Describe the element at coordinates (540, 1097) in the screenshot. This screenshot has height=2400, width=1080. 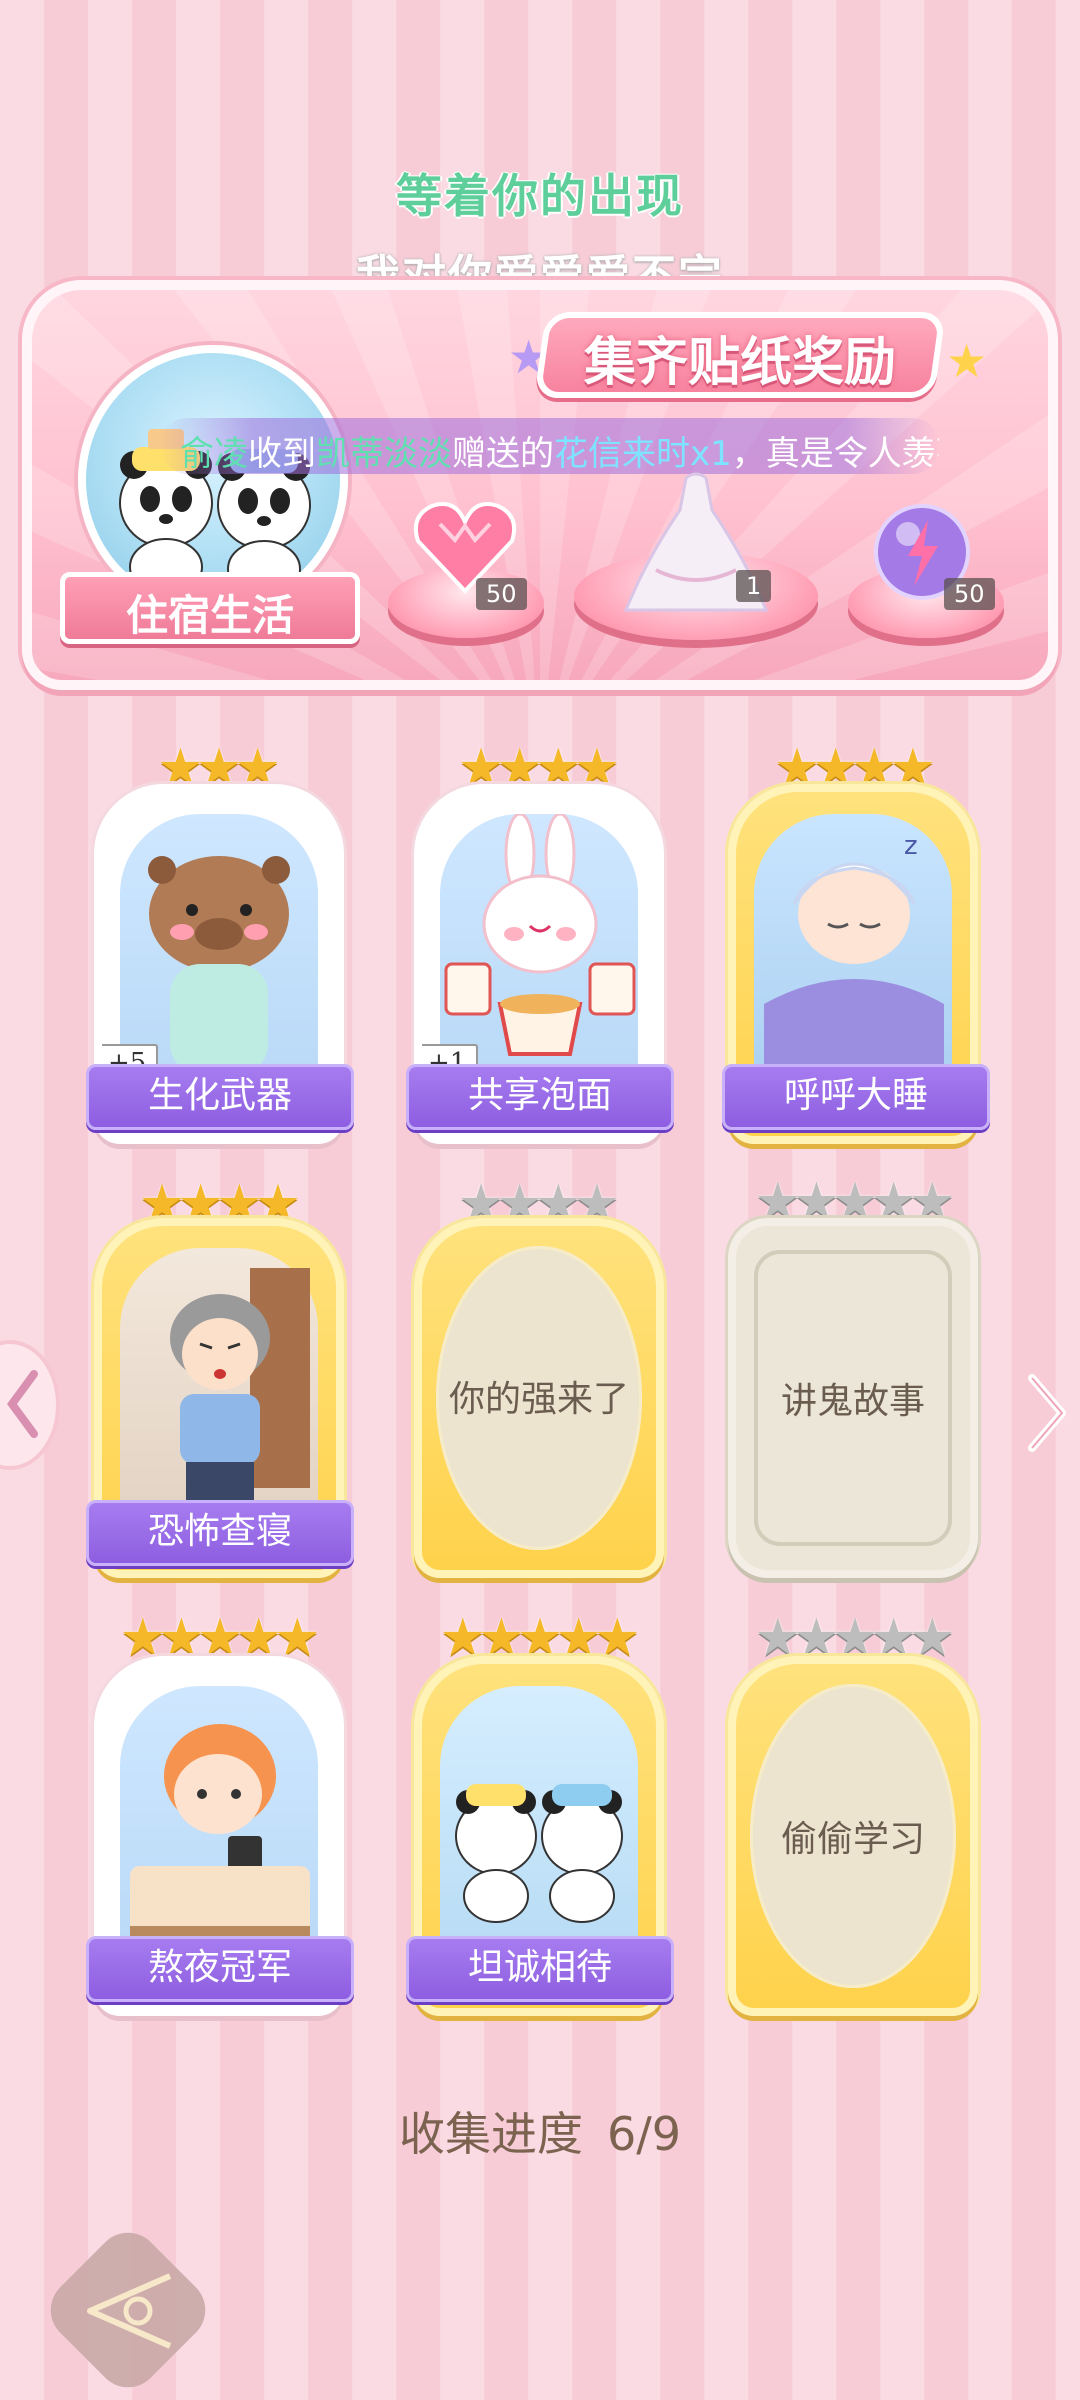
I see `card-label: 共享泡面` at that location.